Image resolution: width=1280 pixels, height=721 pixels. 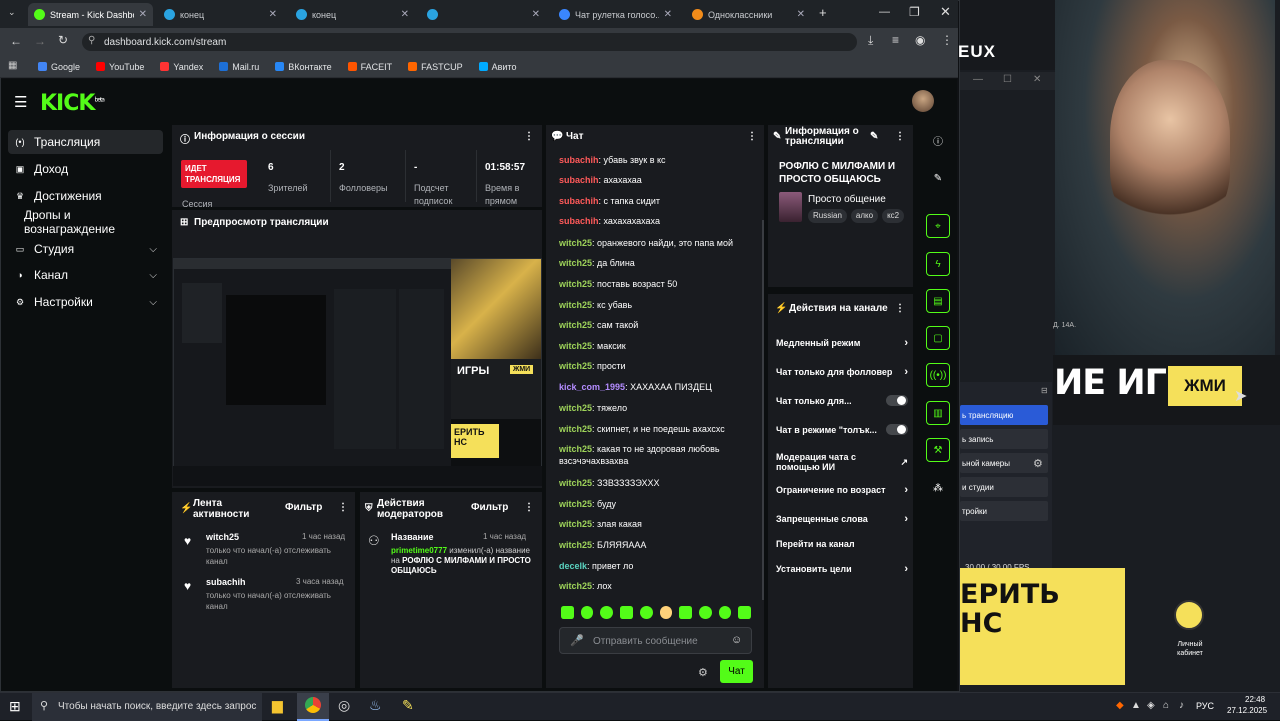 What do you see at coordinates (419, 550) in the screenshot?
I see `mod-item-user: primetime0777` at bounding box center [419, 550].